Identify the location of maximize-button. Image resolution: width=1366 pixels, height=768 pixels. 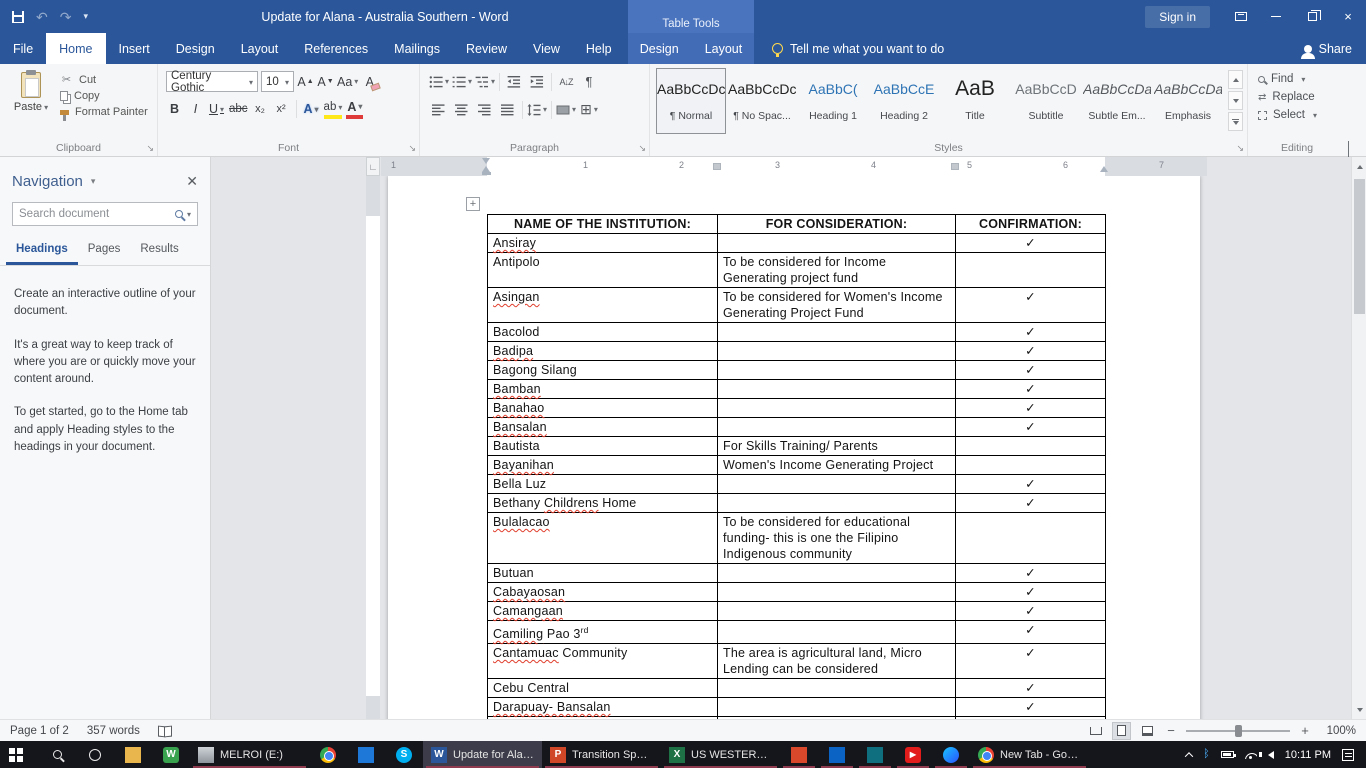
(1312, 16).